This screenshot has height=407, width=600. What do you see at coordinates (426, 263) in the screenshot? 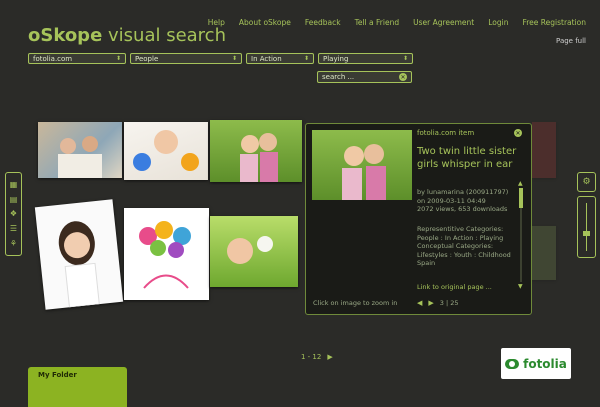
I see `con-categories-extra: Spain` at bounding box center [426, 263].